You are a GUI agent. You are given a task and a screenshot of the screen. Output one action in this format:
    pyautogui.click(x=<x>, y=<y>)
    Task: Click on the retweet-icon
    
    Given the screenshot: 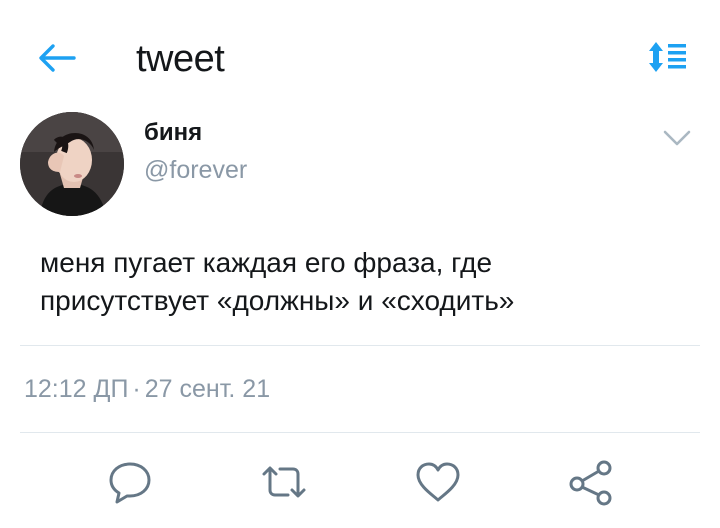 What is the action you would take?
    pyautogui.click(x=284, y=482)
    